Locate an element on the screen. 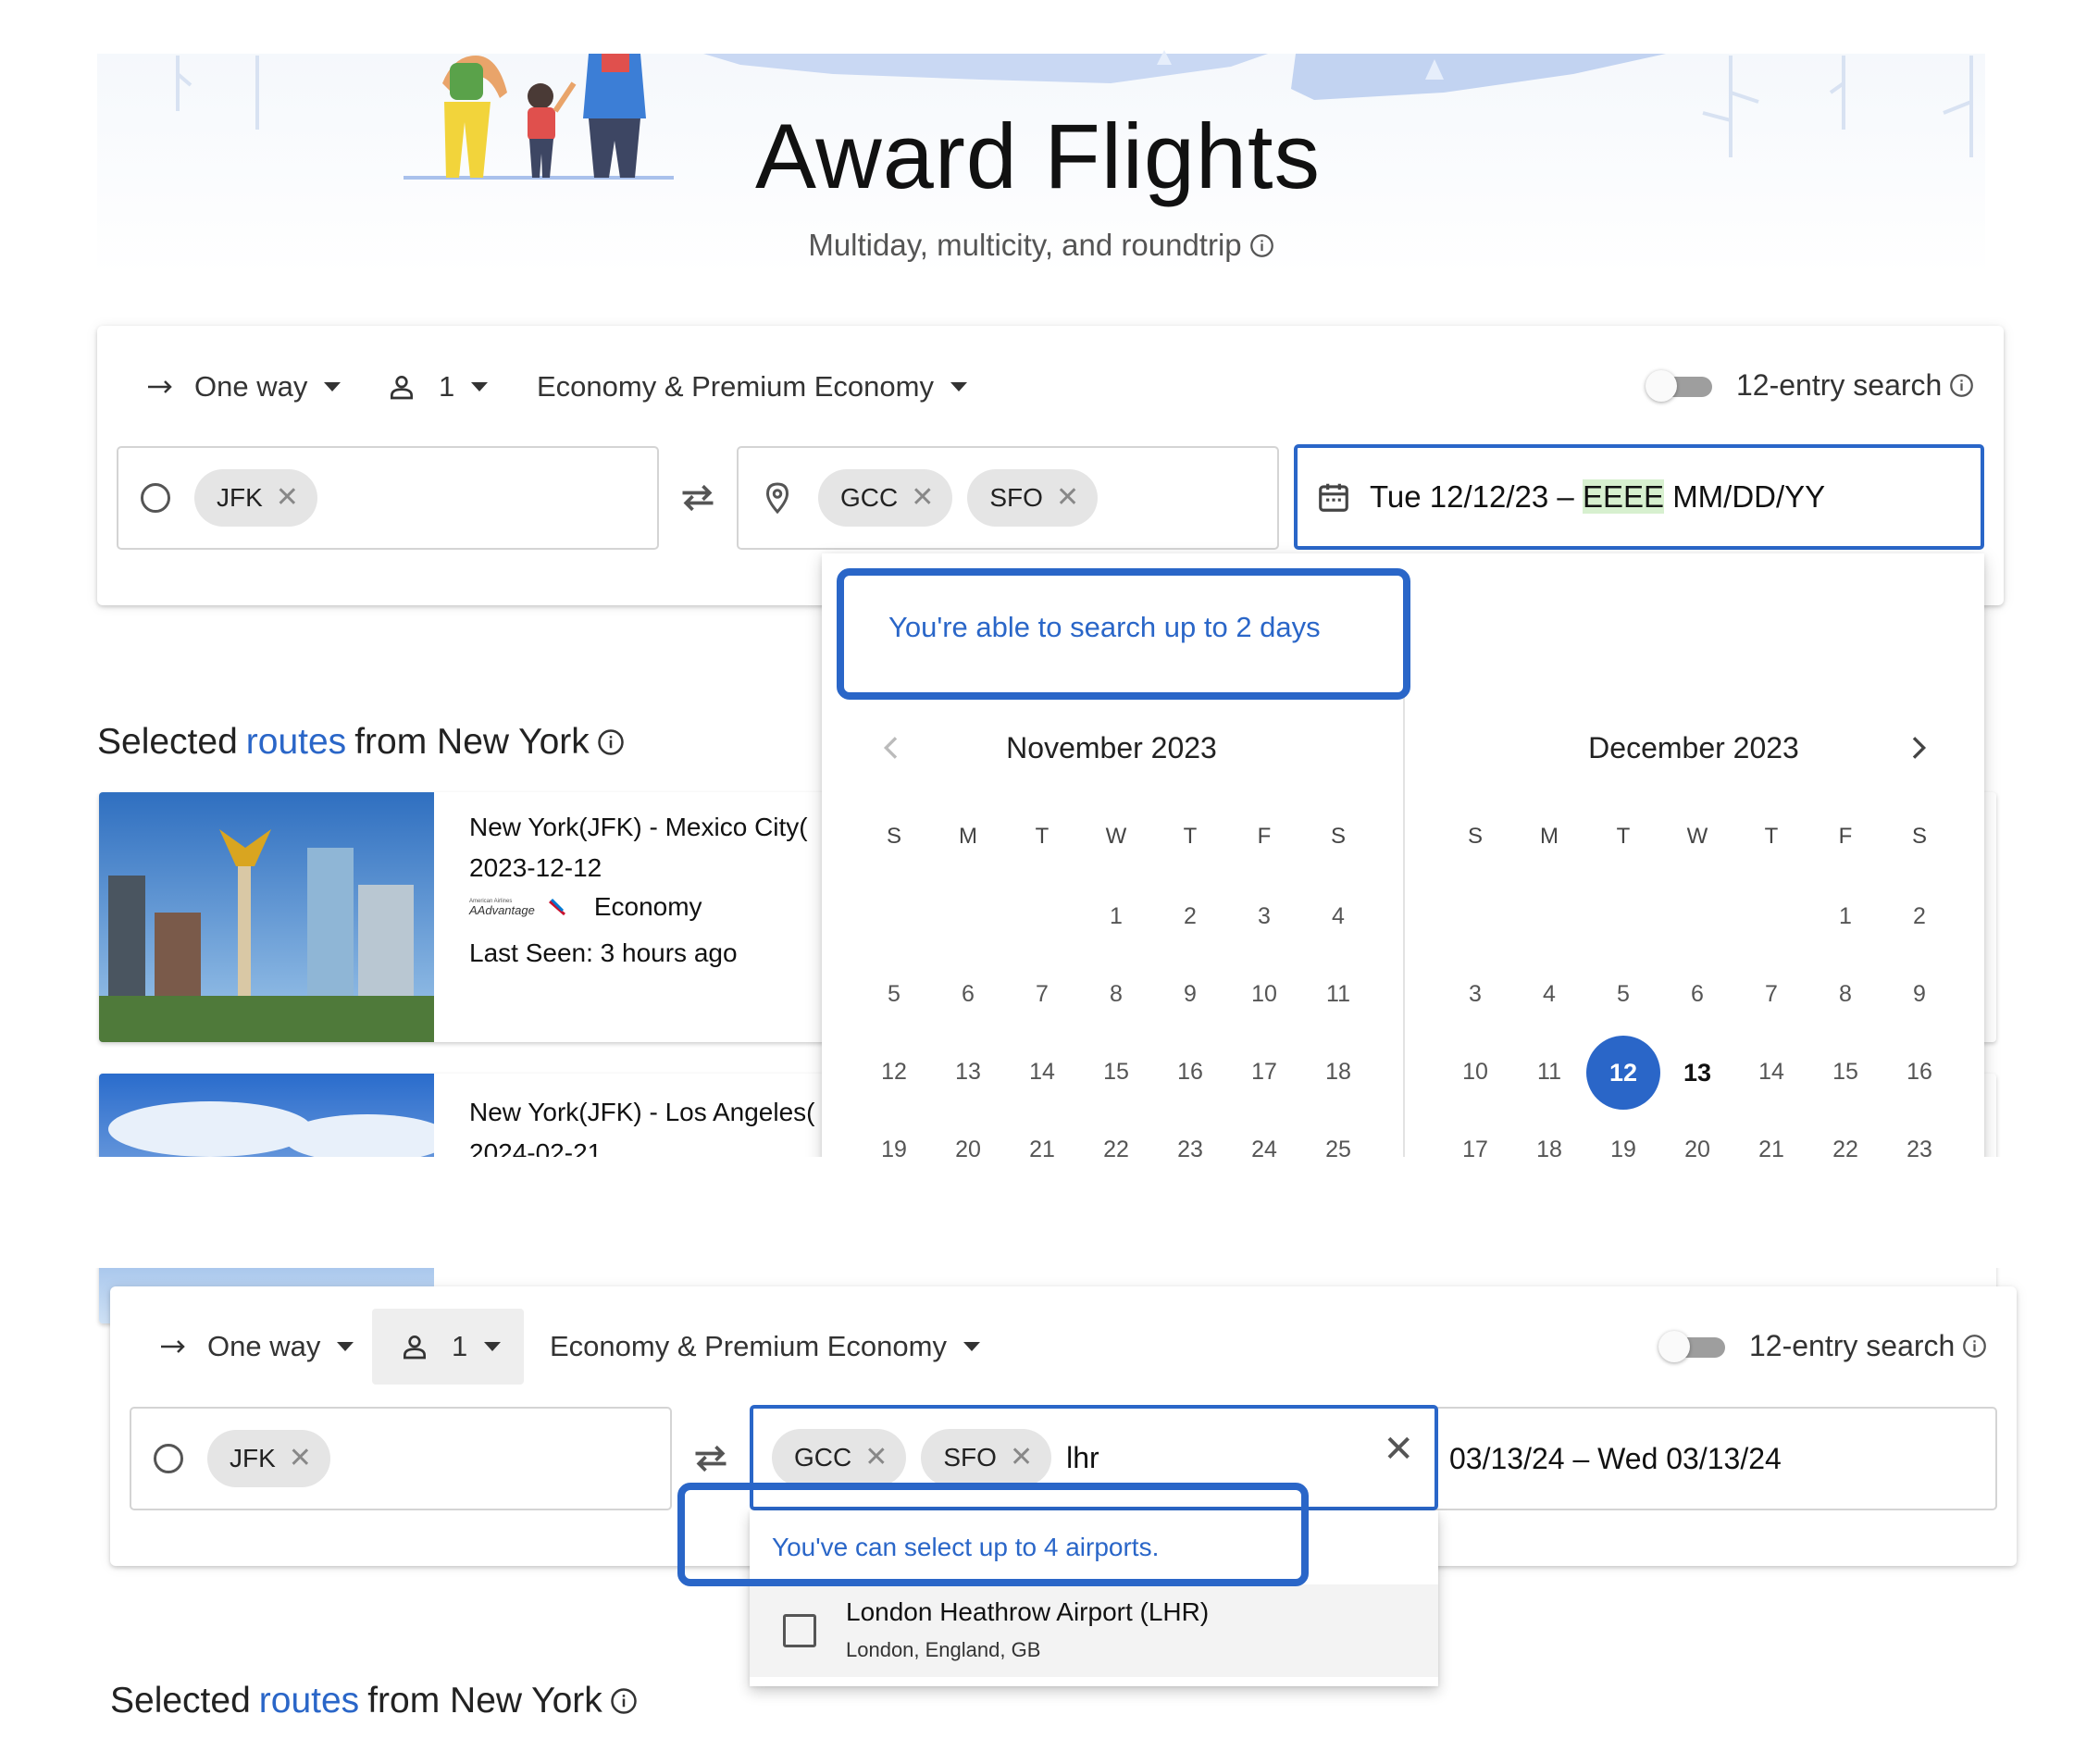 The height and width of the screenshot is (1764, 2099). calendar-day: 12 is located at coordinates (894, 1072).